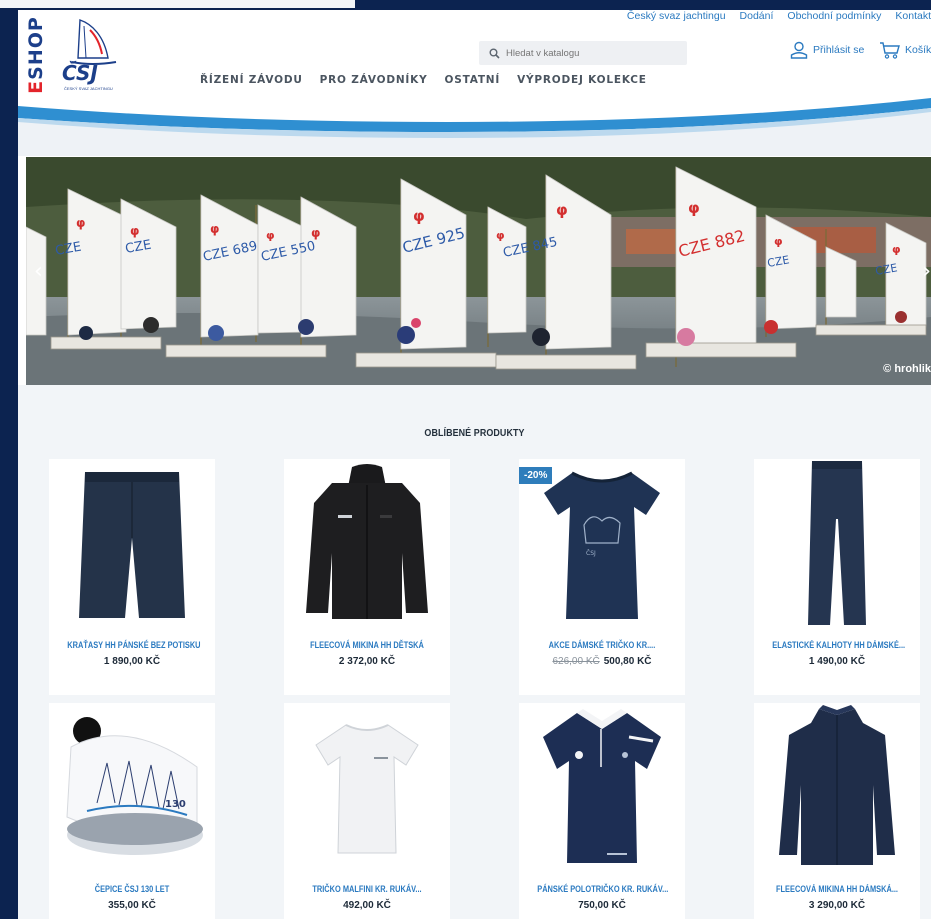 Image resolution: width=931 pixels, height=919 pixels. What do you see at coordinates (757, 16) in the screenshot?
I see `link-delivery: Dodání` at bounding box center [757, 16].